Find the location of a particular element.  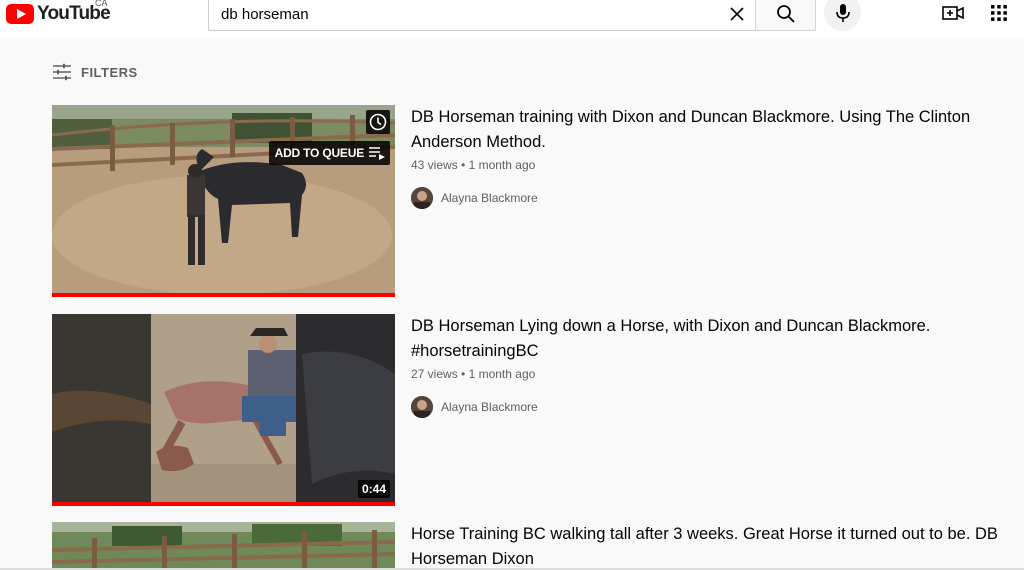

video-stats: 27 views • 1 month ago is located at coordinates (716, 374).